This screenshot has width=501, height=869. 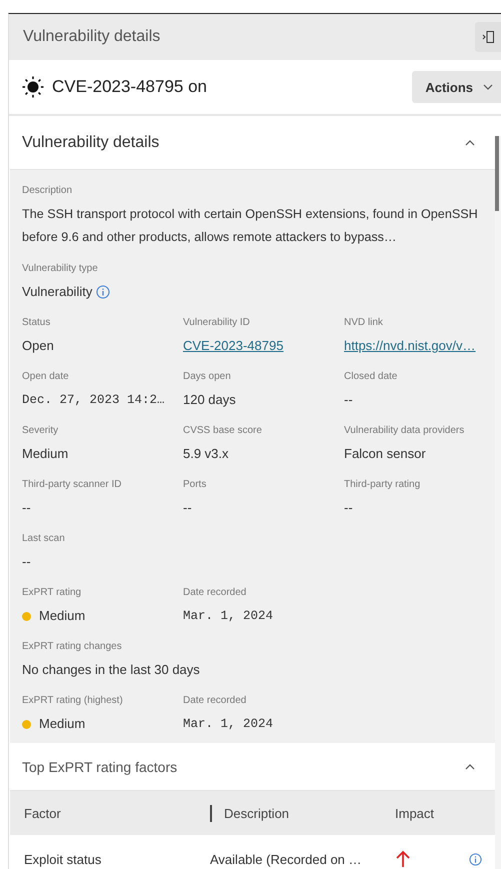 What do you see at coordinates (72, 484) in the screenshot?
I see `field-label: Third-party scanner ID` at bounding box center [72, 484].